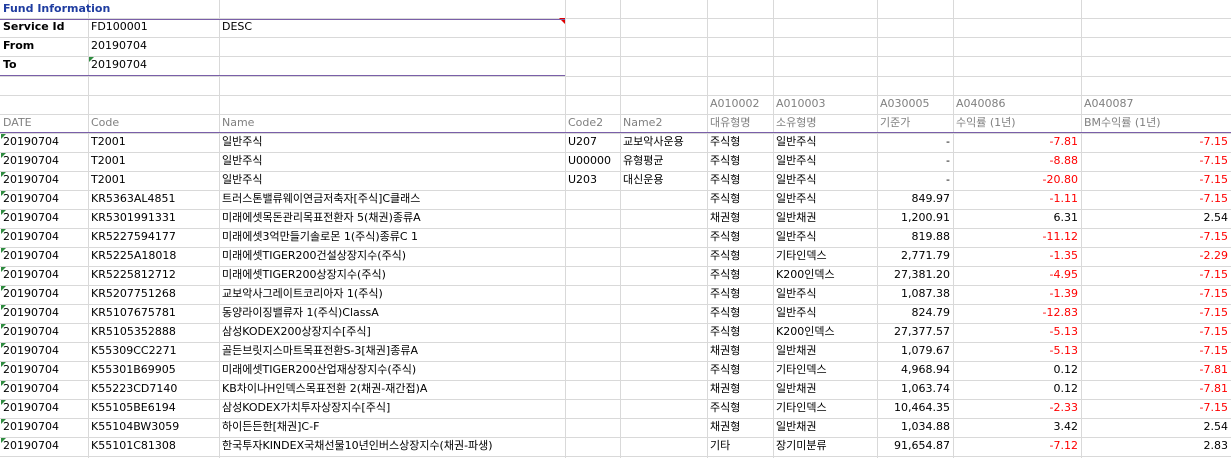  Describe the element at coordinates (825, 446) in the screenshot. I see `small-type-cell: 장기미분류` at that location.